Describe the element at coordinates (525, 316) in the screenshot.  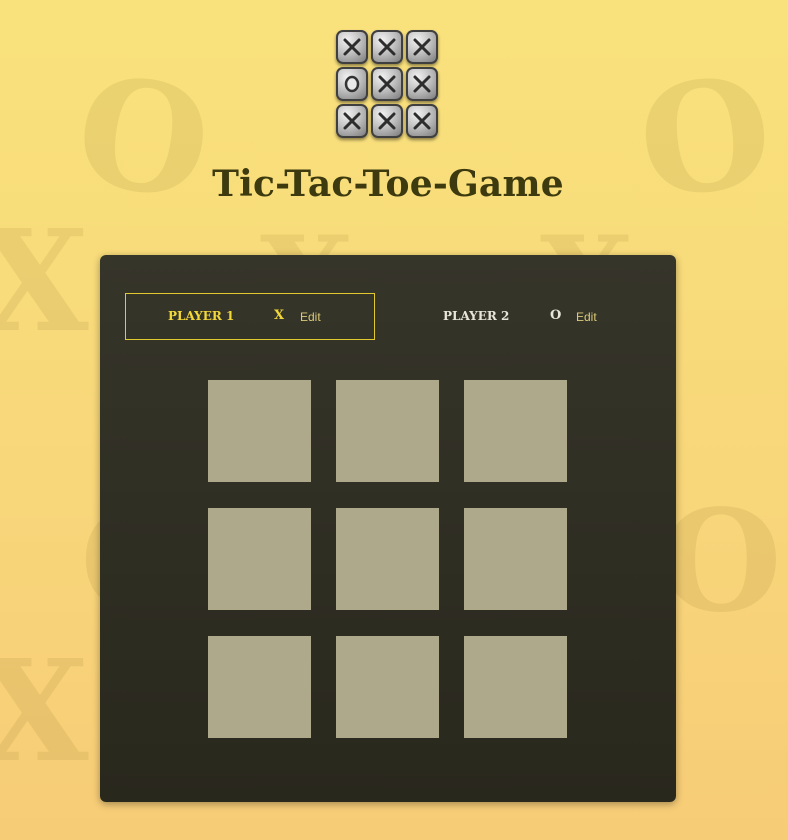
I see `player-2-card: PLAYER 2 O Edit` at that location.